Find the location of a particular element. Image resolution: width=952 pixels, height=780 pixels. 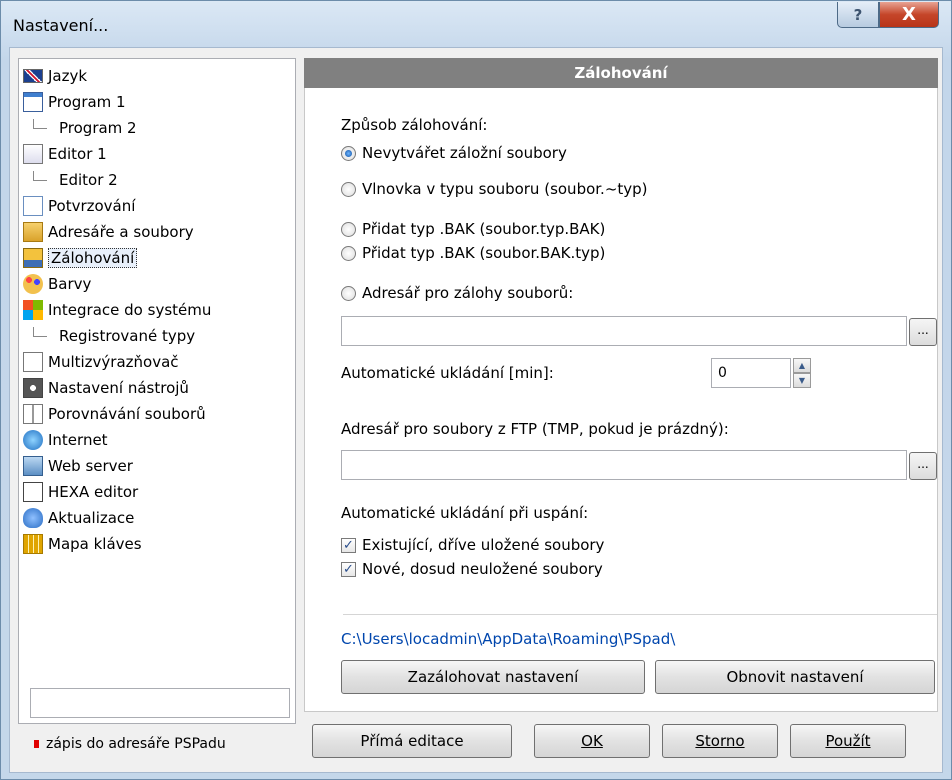

cancel-label: Storno is located at coordinates (720, 741).